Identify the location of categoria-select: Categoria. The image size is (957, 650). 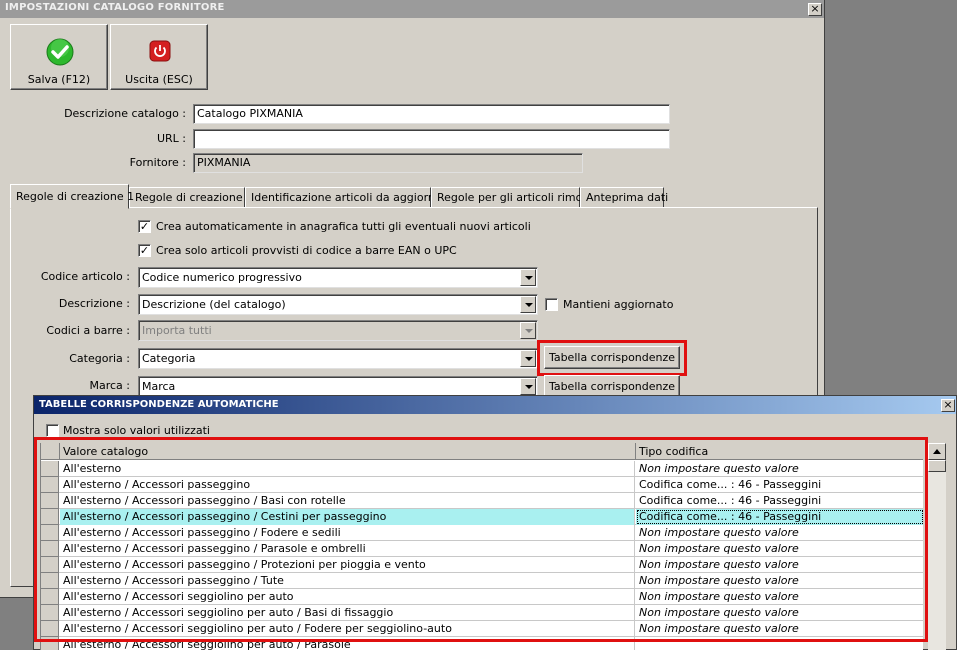
(338, 358).